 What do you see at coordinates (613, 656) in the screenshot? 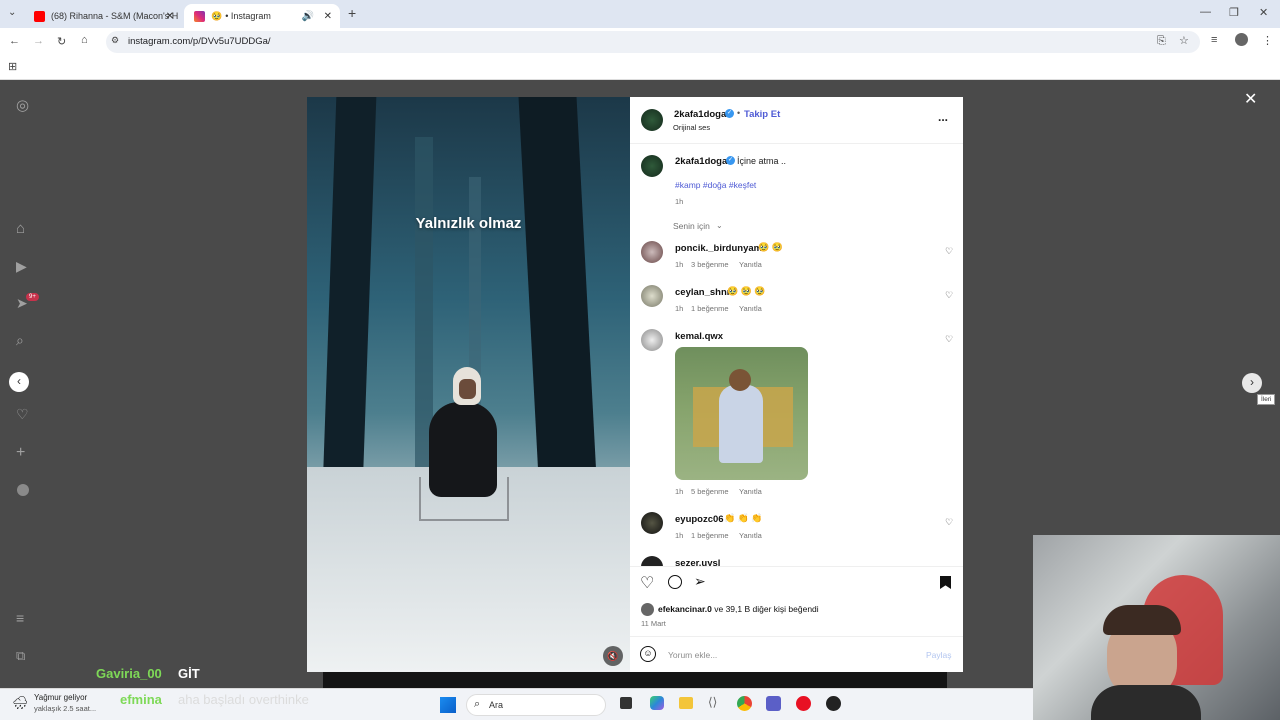
I see `mute-toggle-icon: 🔇` at bounding box center [613, 656].